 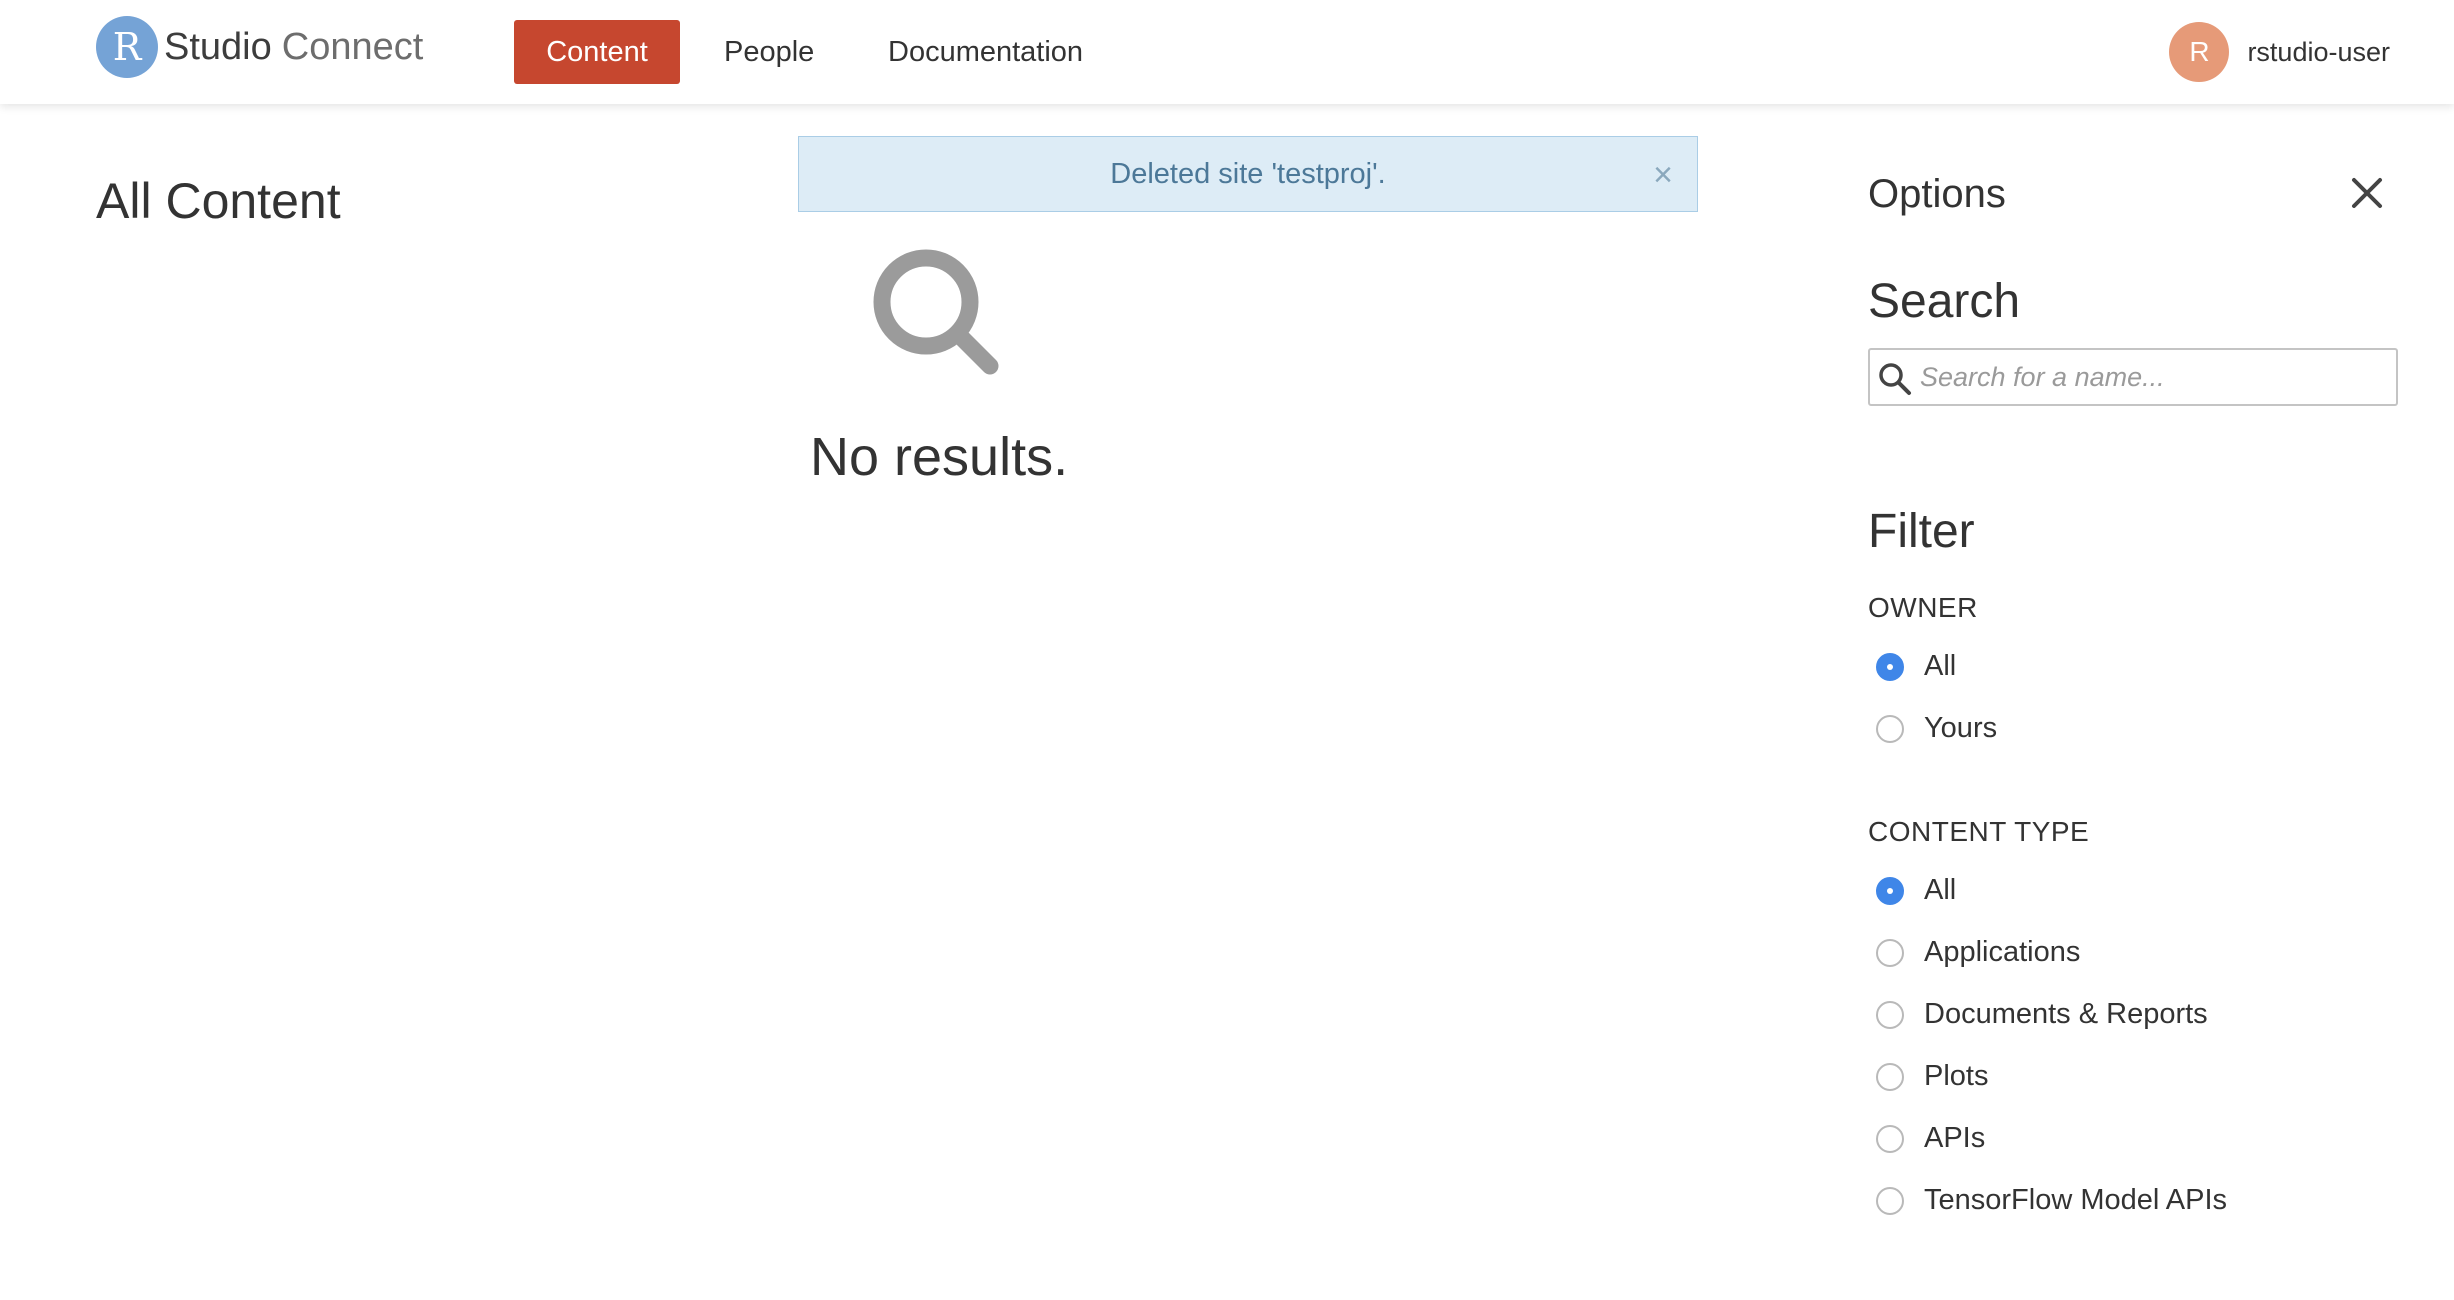 I want to click on filter-heading: Filter, so click(x=1921, y=531).